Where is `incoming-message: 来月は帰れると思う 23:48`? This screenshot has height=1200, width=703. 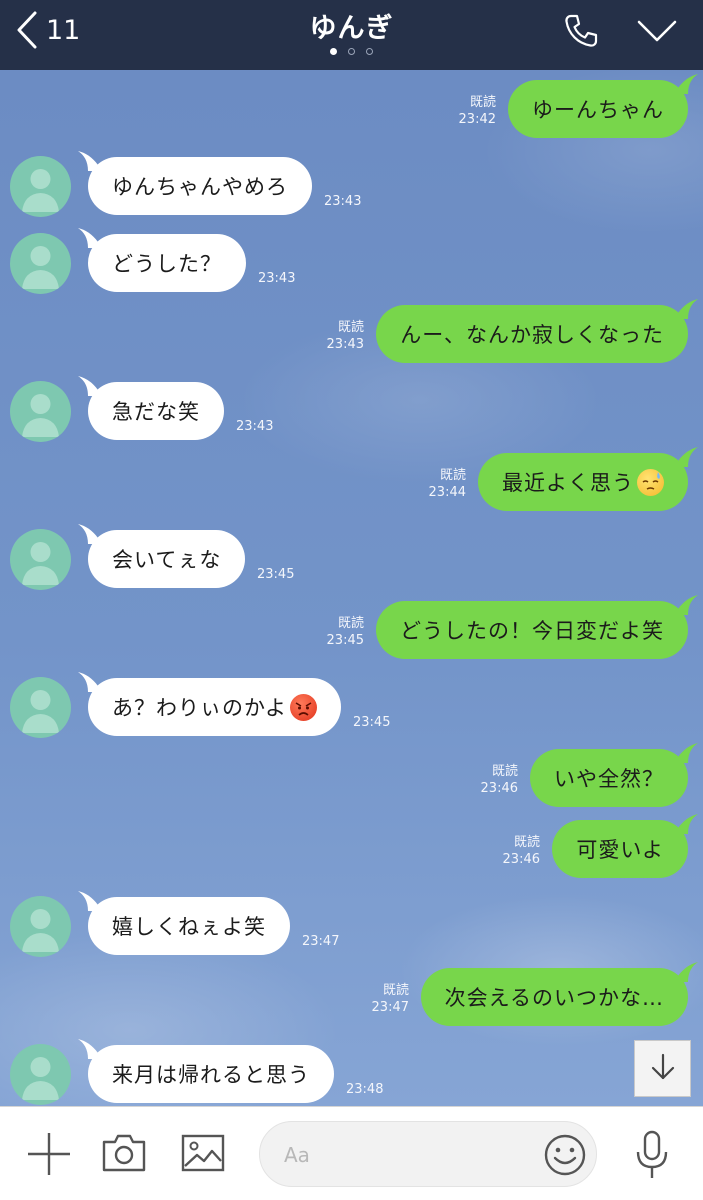
incoming-message: 来月は帰れると思う 23:48 is located at coordinates (351, 1072).